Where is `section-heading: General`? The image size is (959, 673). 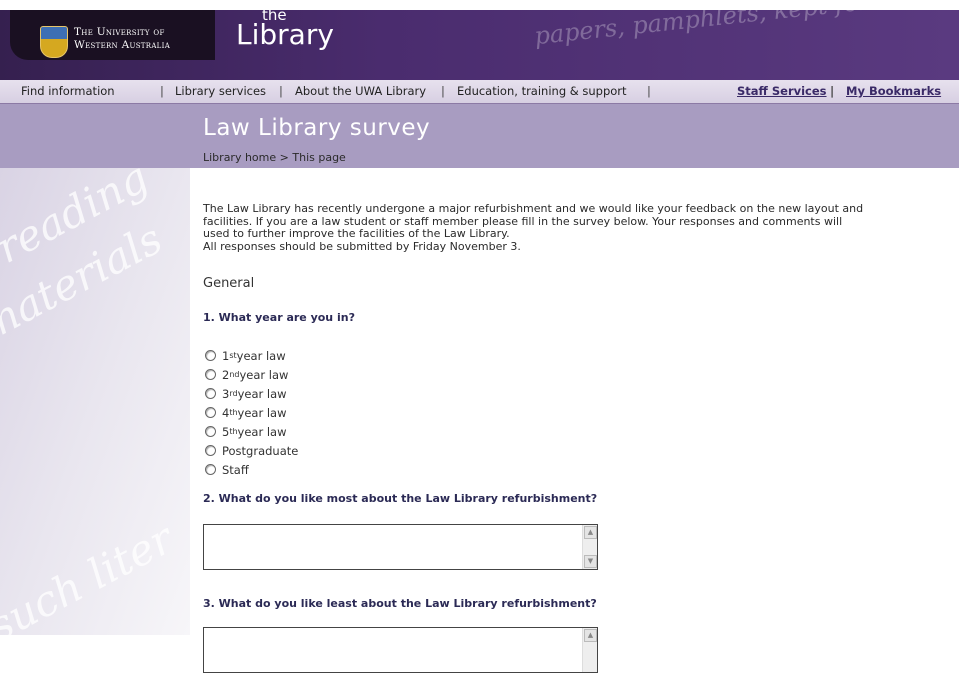 section-heading: General is located at coordinates (229, 283).